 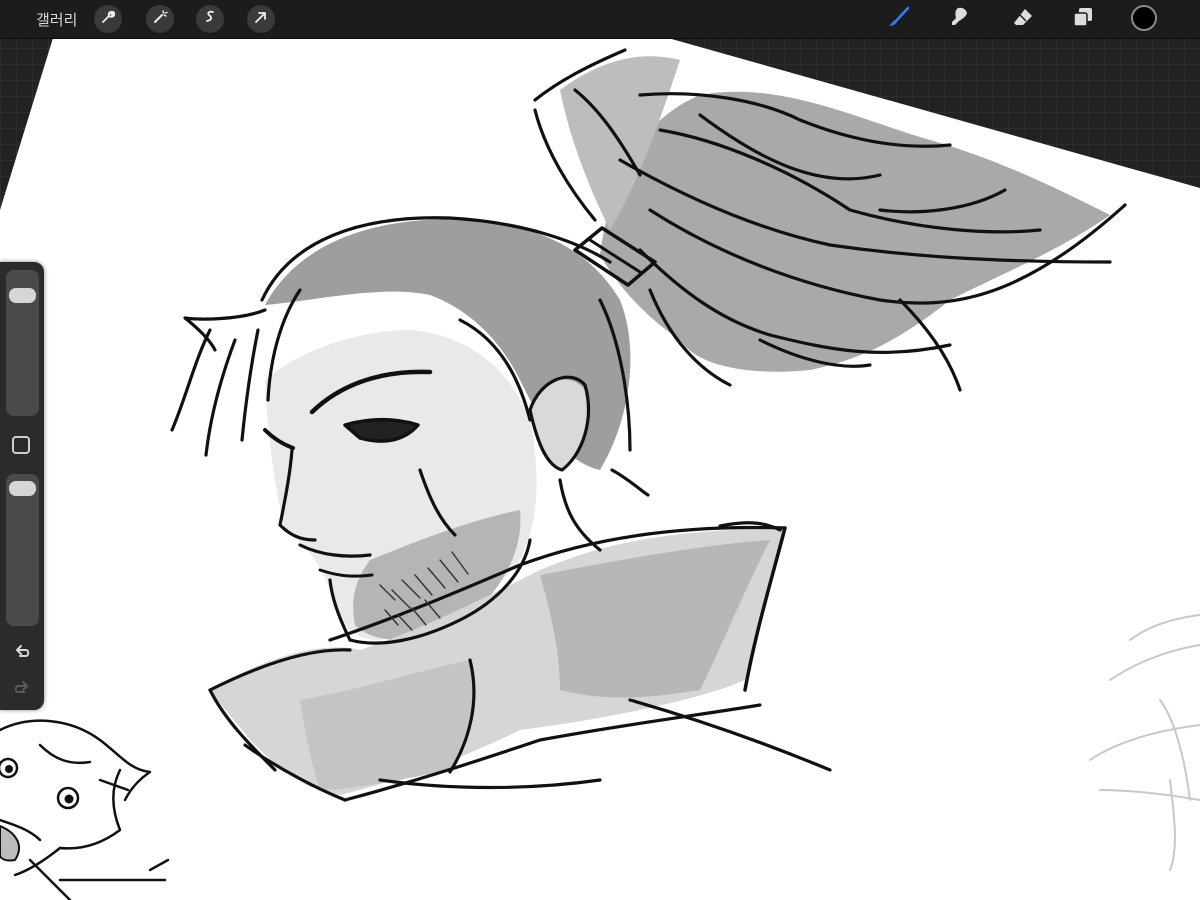 I want to click on actions-button, so click(x=108, y=19).